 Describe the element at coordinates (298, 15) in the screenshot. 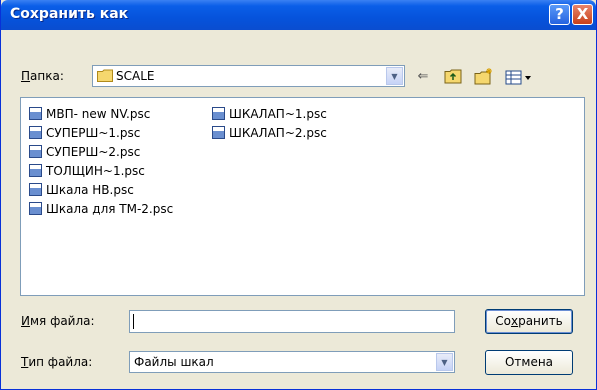

I see `title-bar: Сохранить как ? X` at that location.